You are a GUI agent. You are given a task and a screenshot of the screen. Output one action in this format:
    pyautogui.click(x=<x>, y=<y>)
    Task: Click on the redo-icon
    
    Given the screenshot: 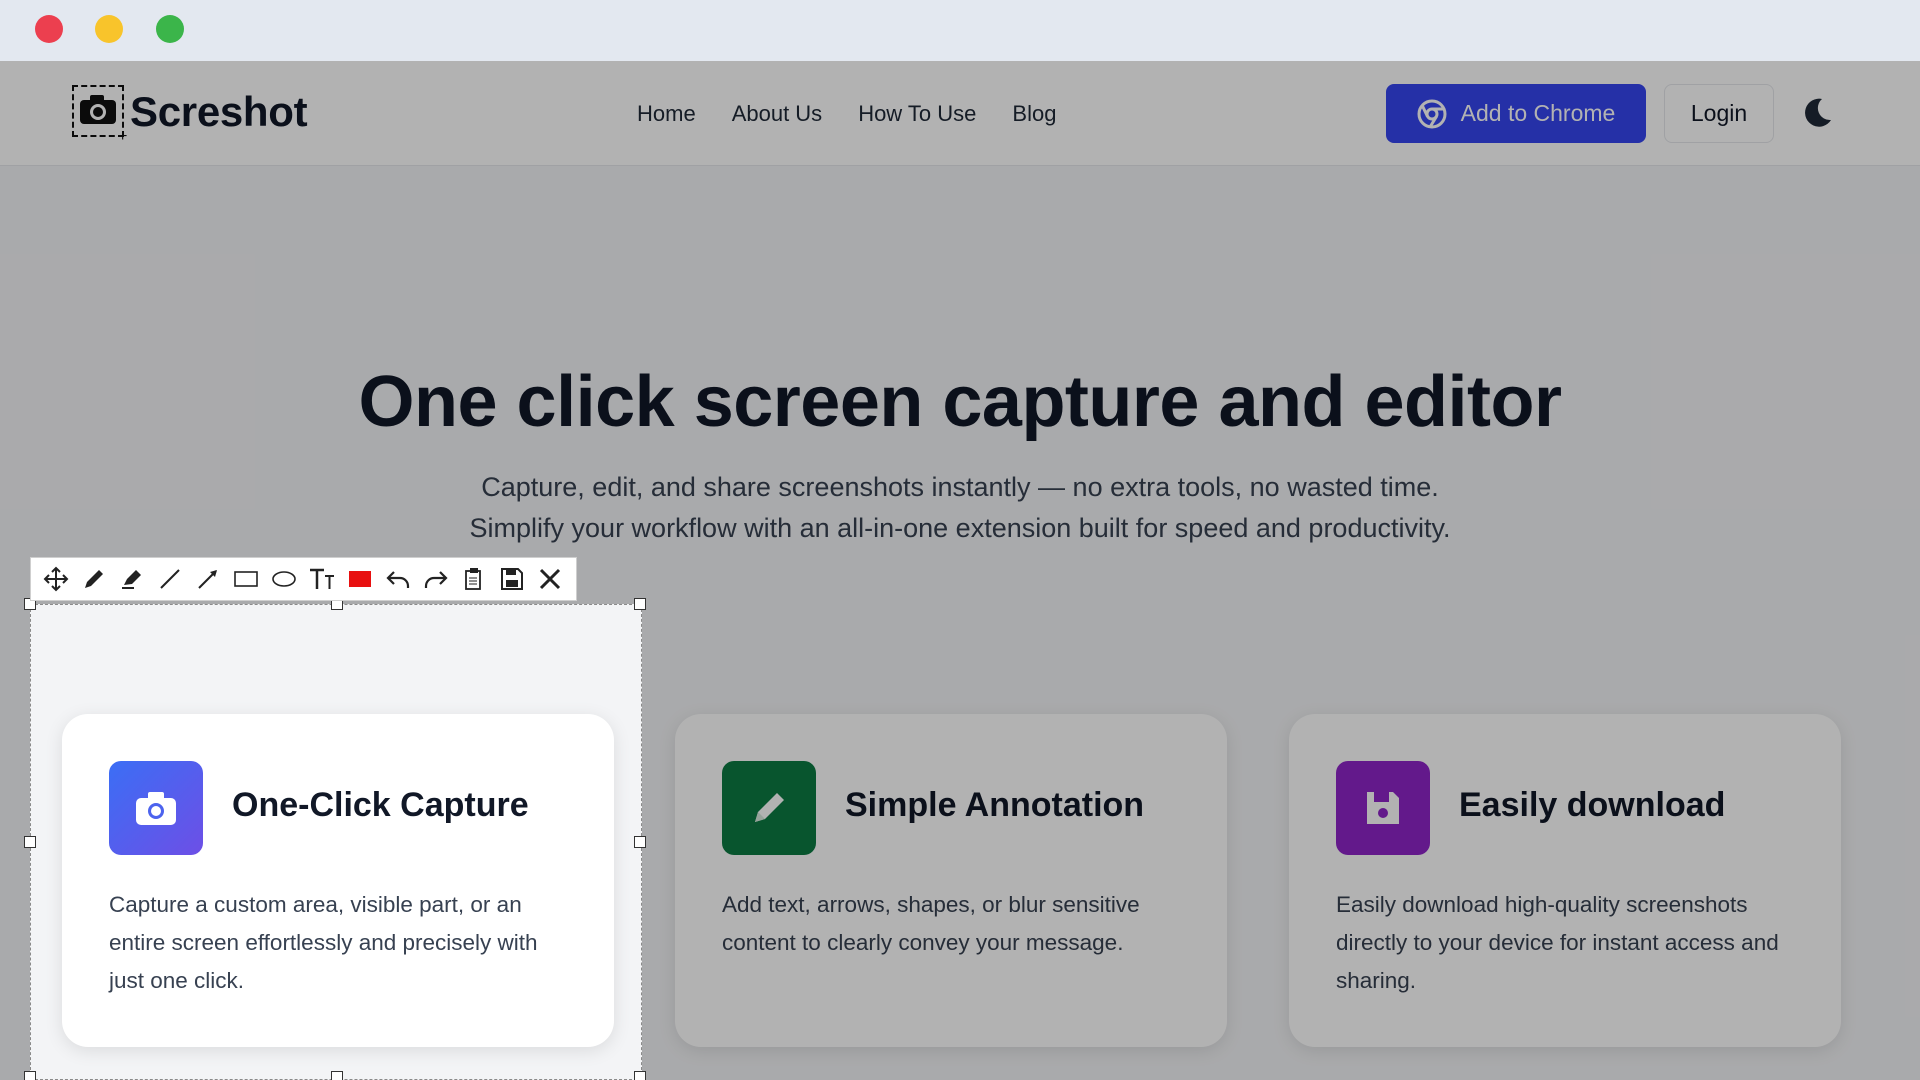 What is the action you would take?
    pyautogui.click(x=436, y=579)
    